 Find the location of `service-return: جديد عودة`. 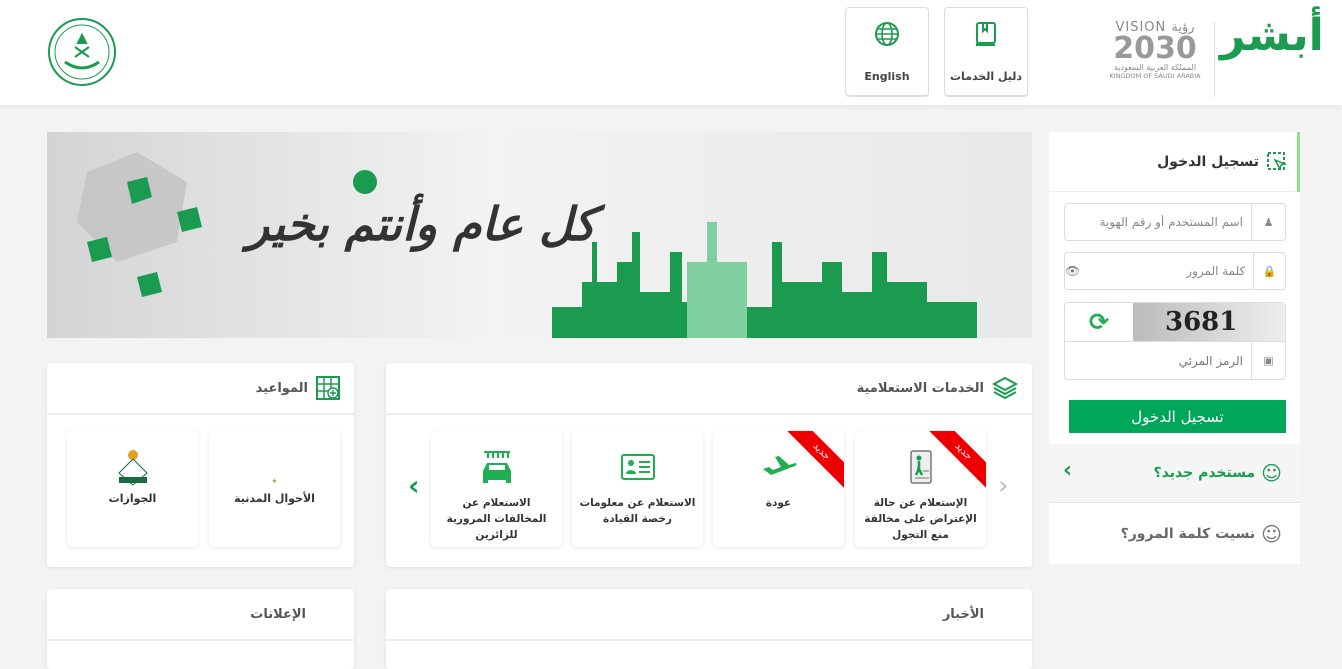

service-return: جديد عودة is located at coordinates (778, 489).